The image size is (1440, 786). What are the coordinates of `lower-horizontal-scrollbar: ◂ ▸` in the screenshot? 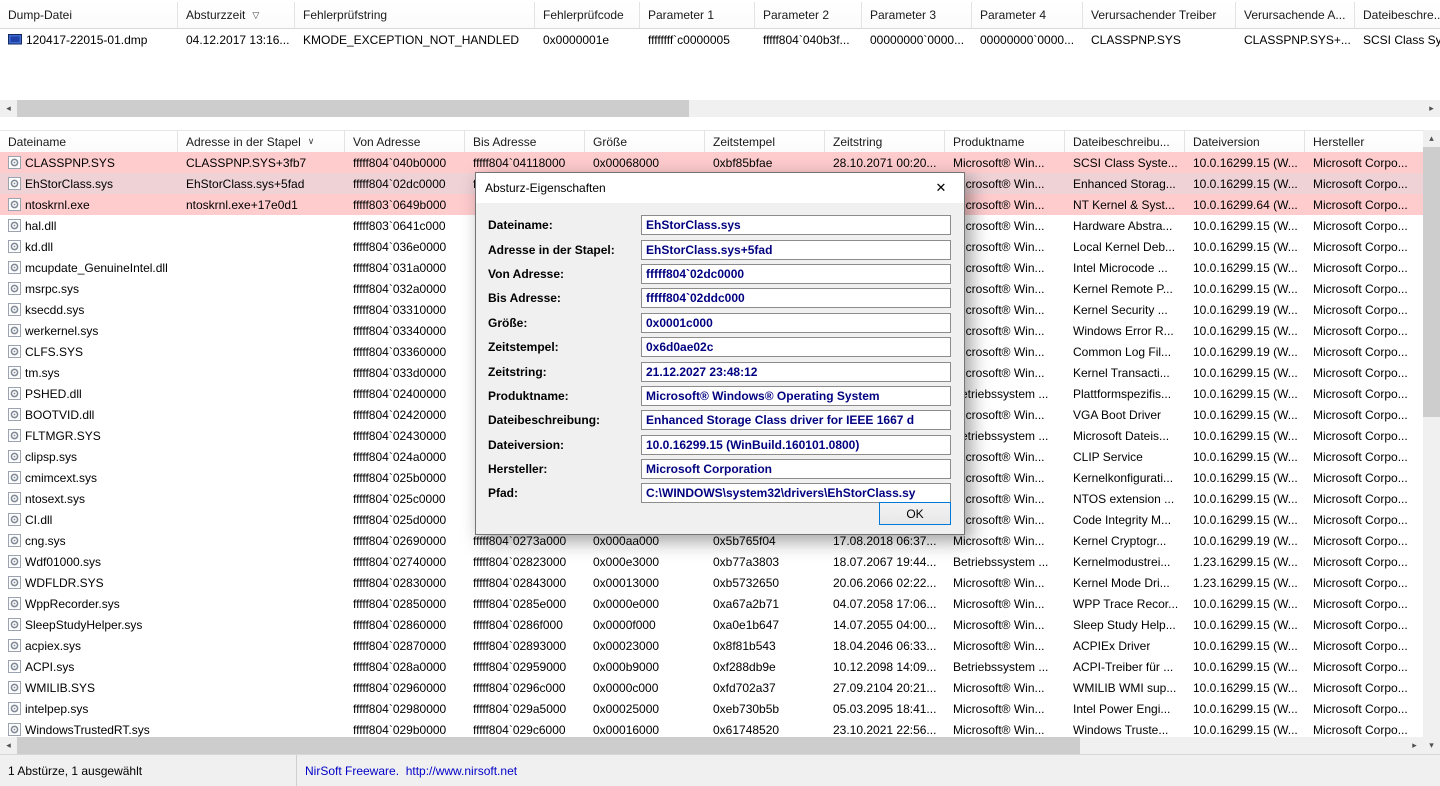 It's located at (711, 745).